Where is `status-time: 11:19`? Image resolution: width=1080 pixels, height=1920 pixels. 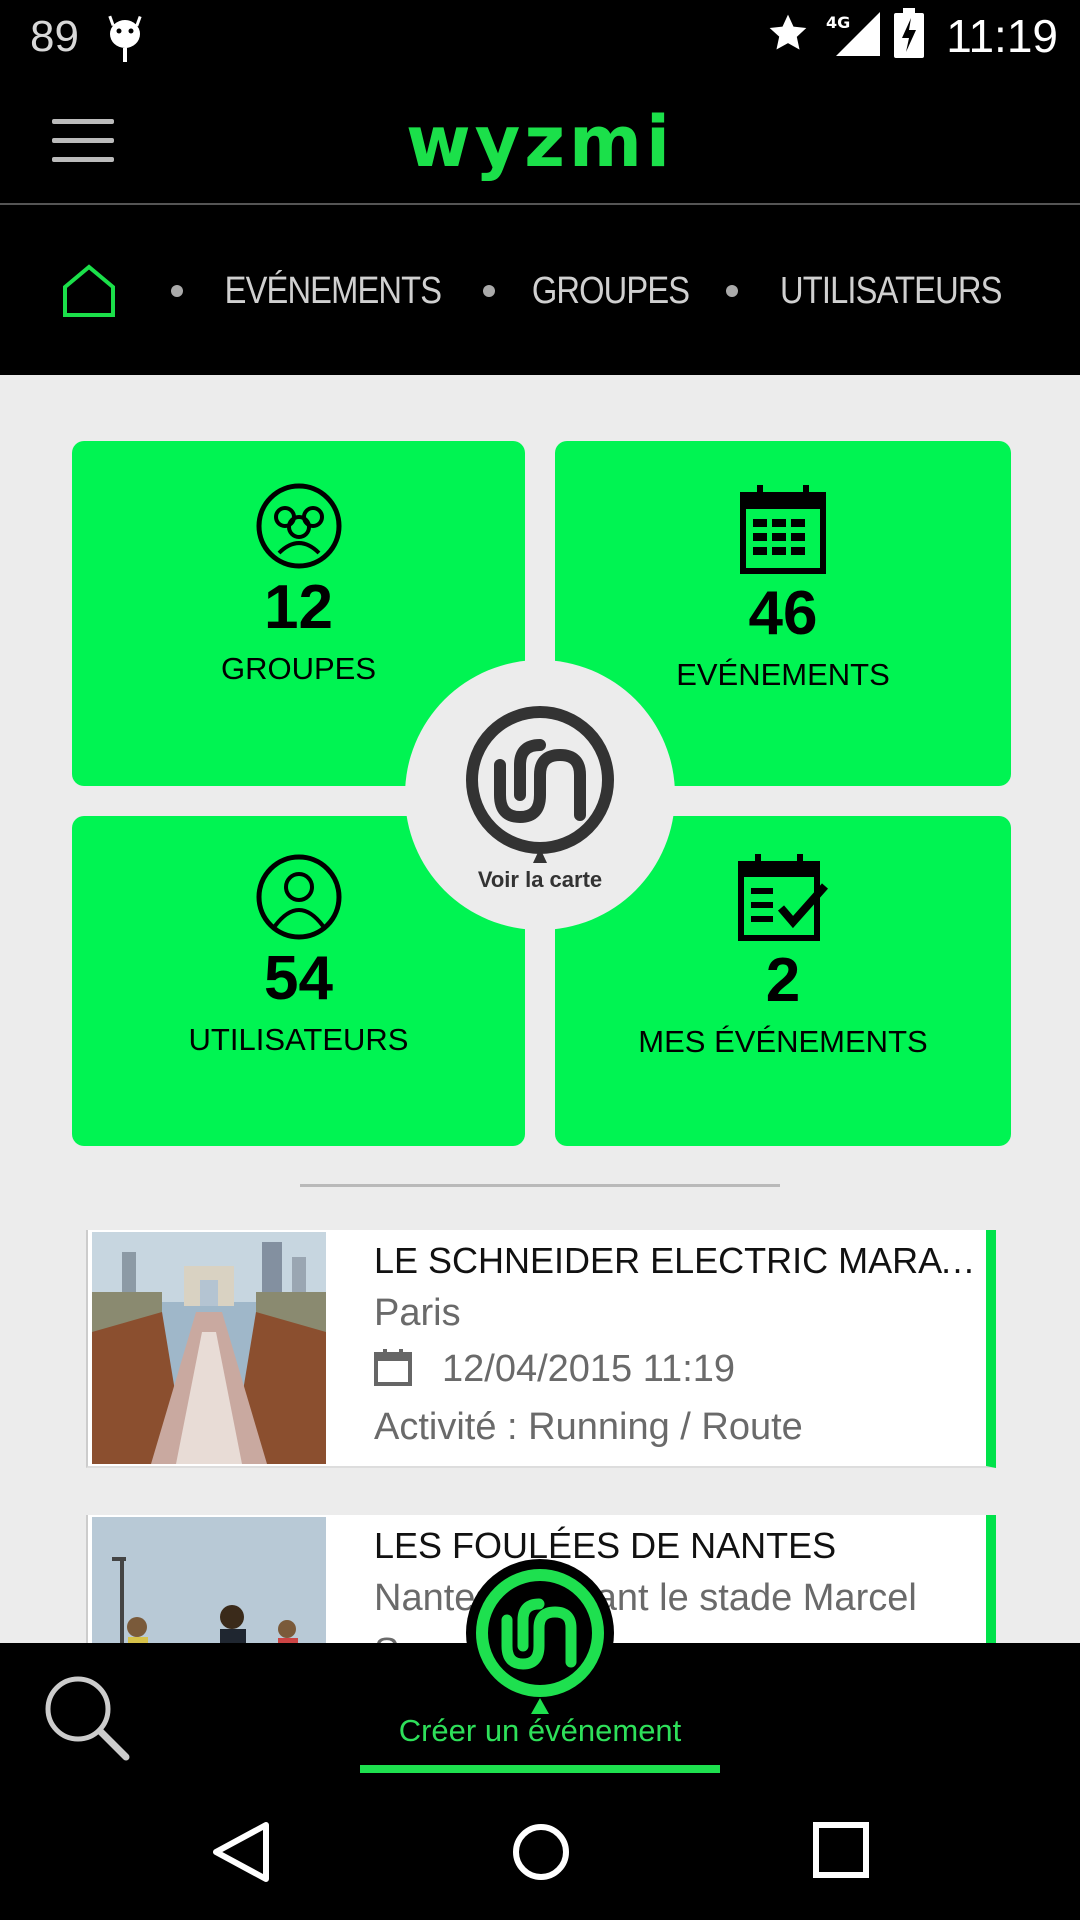
status-time: 11:19 is located at coordinates (1002, 35).